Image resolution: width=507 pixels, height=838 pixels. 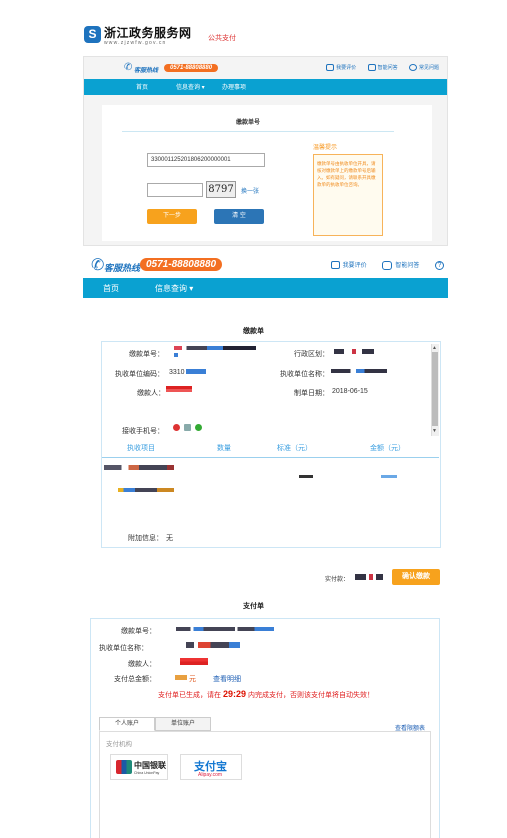 What do you see at coordinates (270, 449) in the screenshot?
I see `items-table-header: 执收项目 数量 标准（元） 金额（元）` at bounding box center [270, 449].